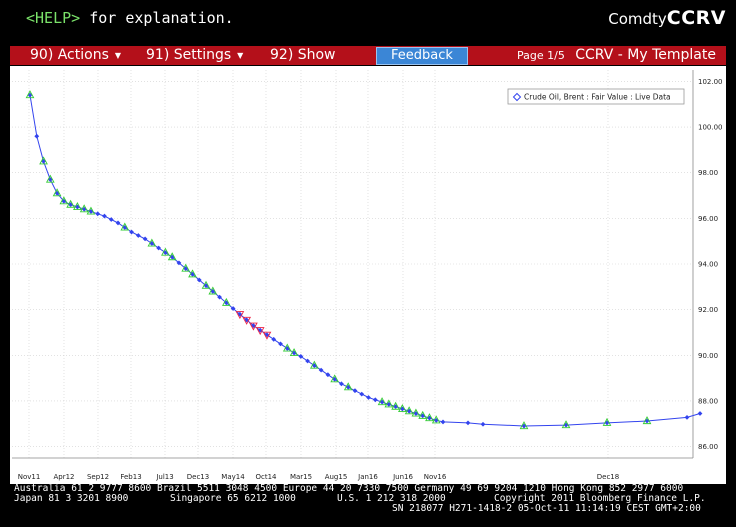 The height and width of the screenshot is (527, 736). What do you see at coordinates (608, 477) in the screenshot?
I see `x-tick-label: Dec18` at bounding box center [608, 477].